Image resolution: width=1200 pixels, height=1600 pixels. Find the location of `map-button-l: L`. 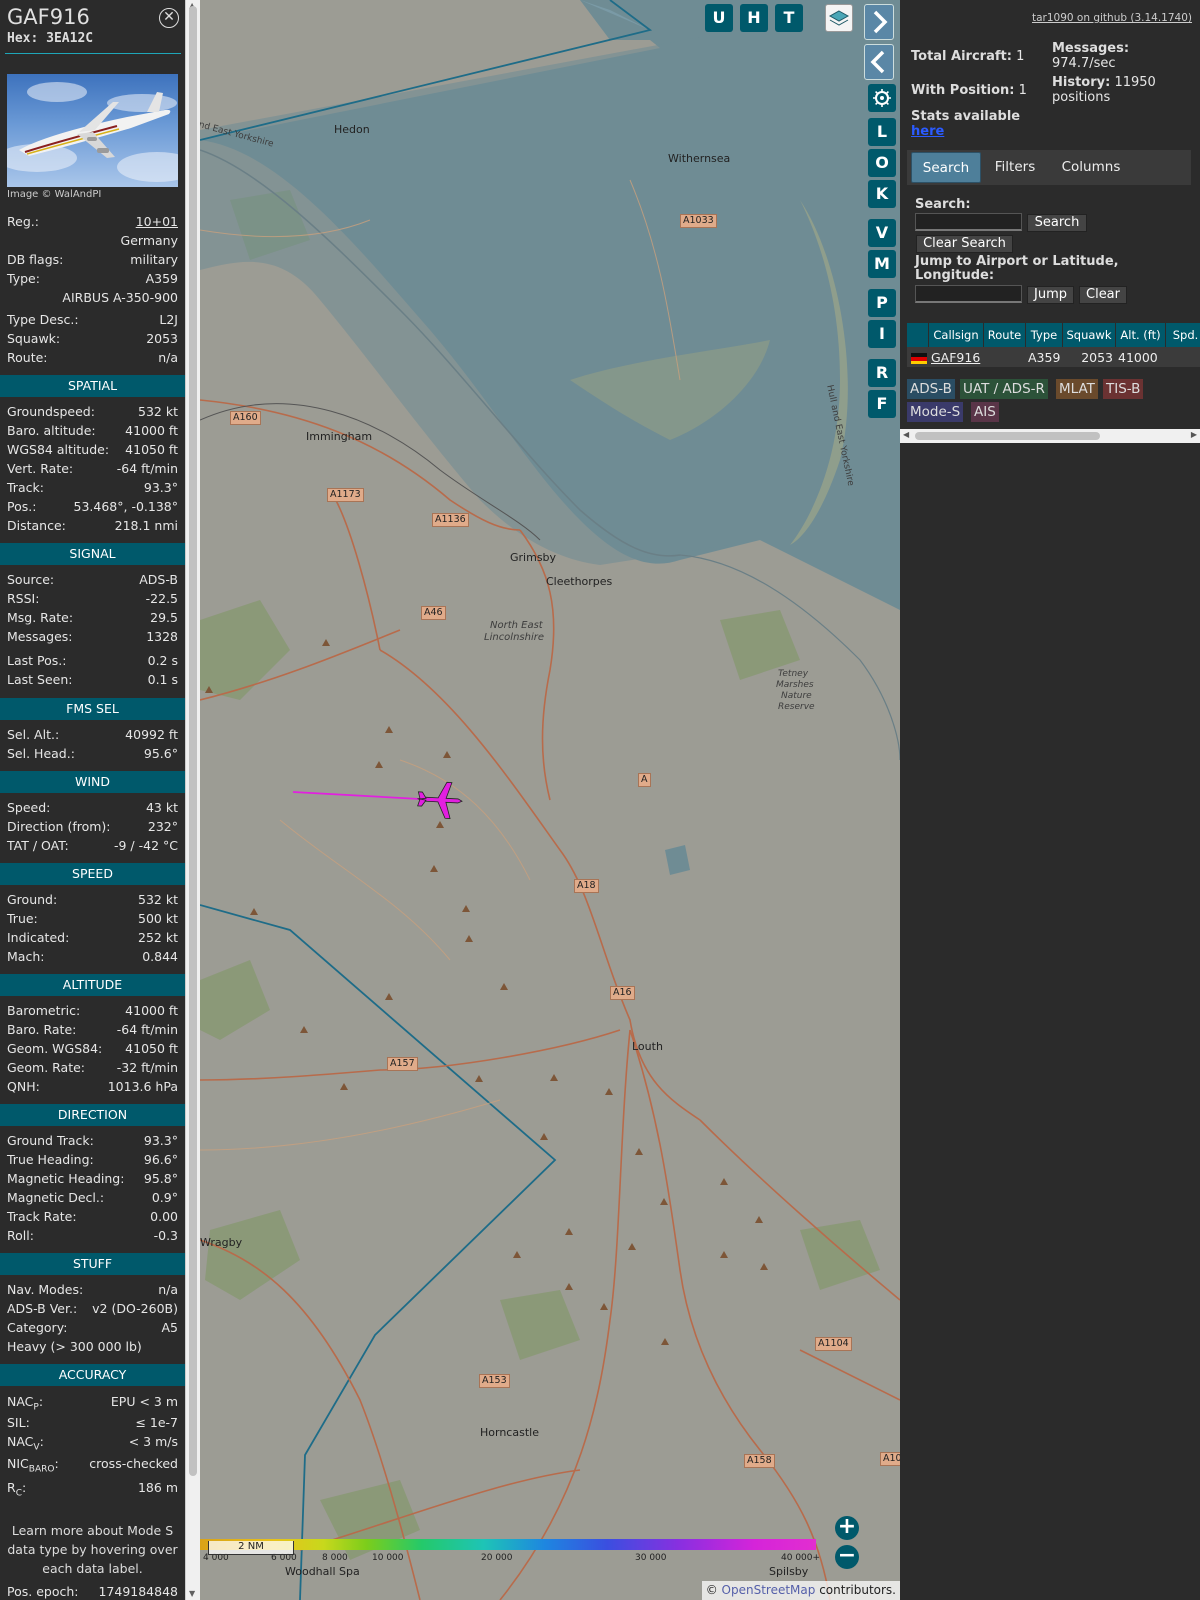

map-button-l: L is located at coordinates (882, 132).